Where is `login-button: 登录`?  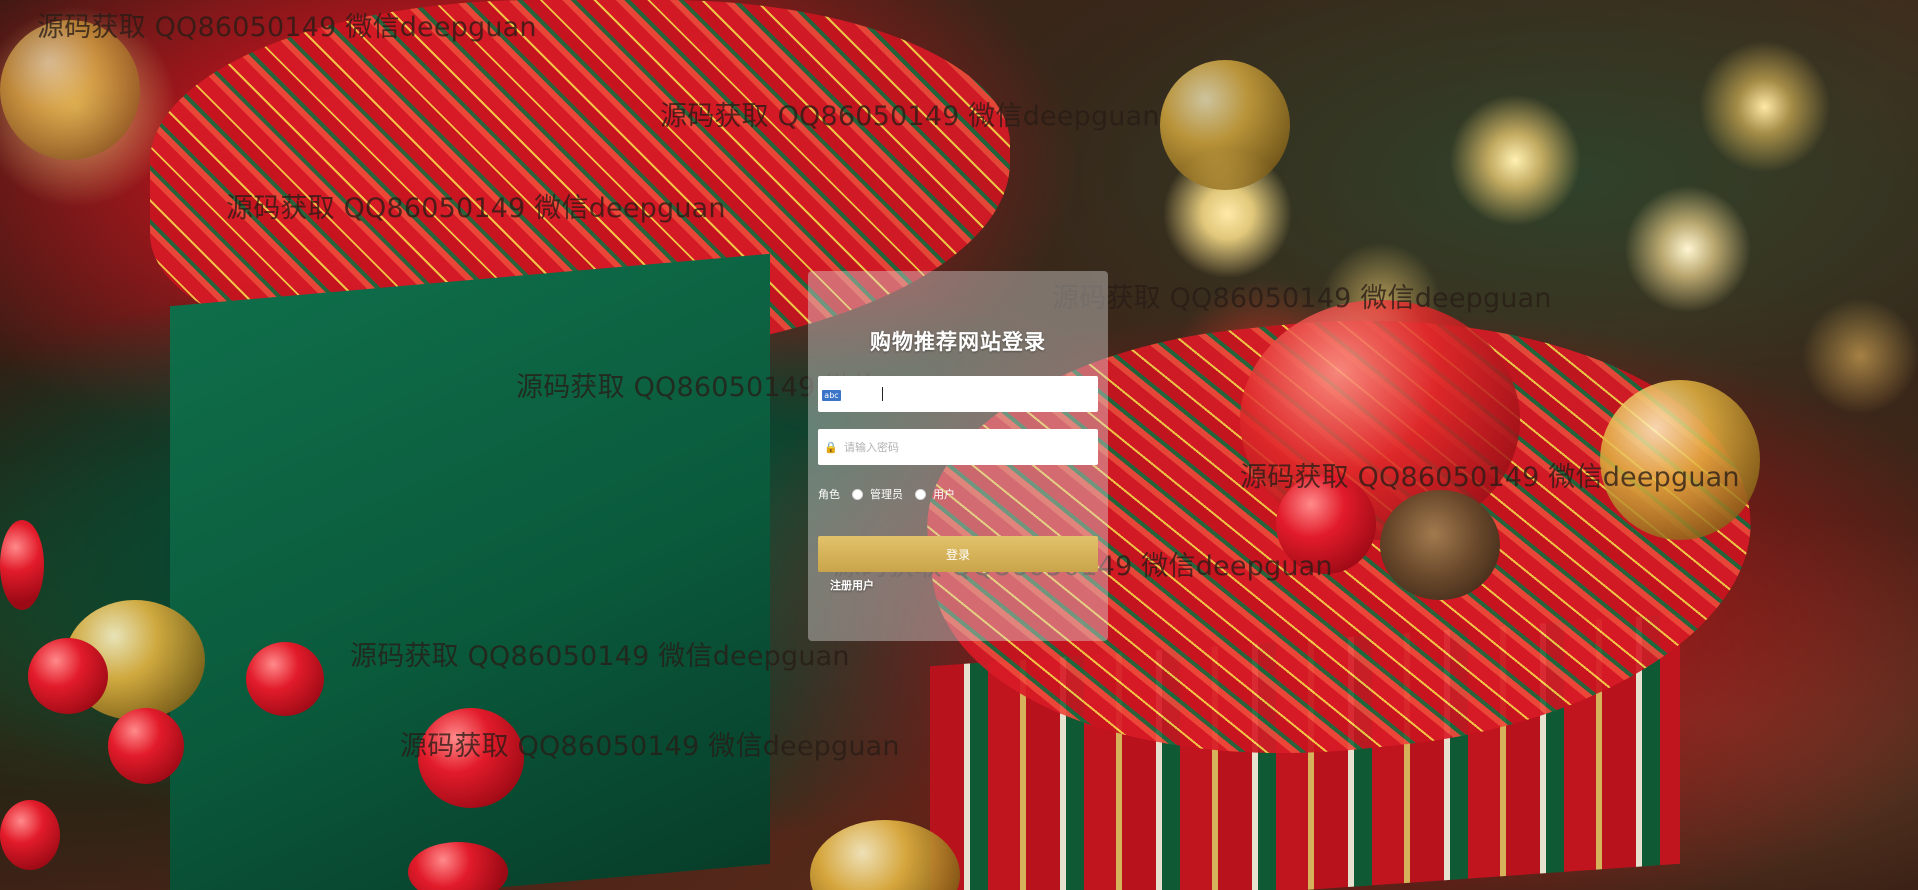
login-button: 登录 is located at coordinates (958, 554).